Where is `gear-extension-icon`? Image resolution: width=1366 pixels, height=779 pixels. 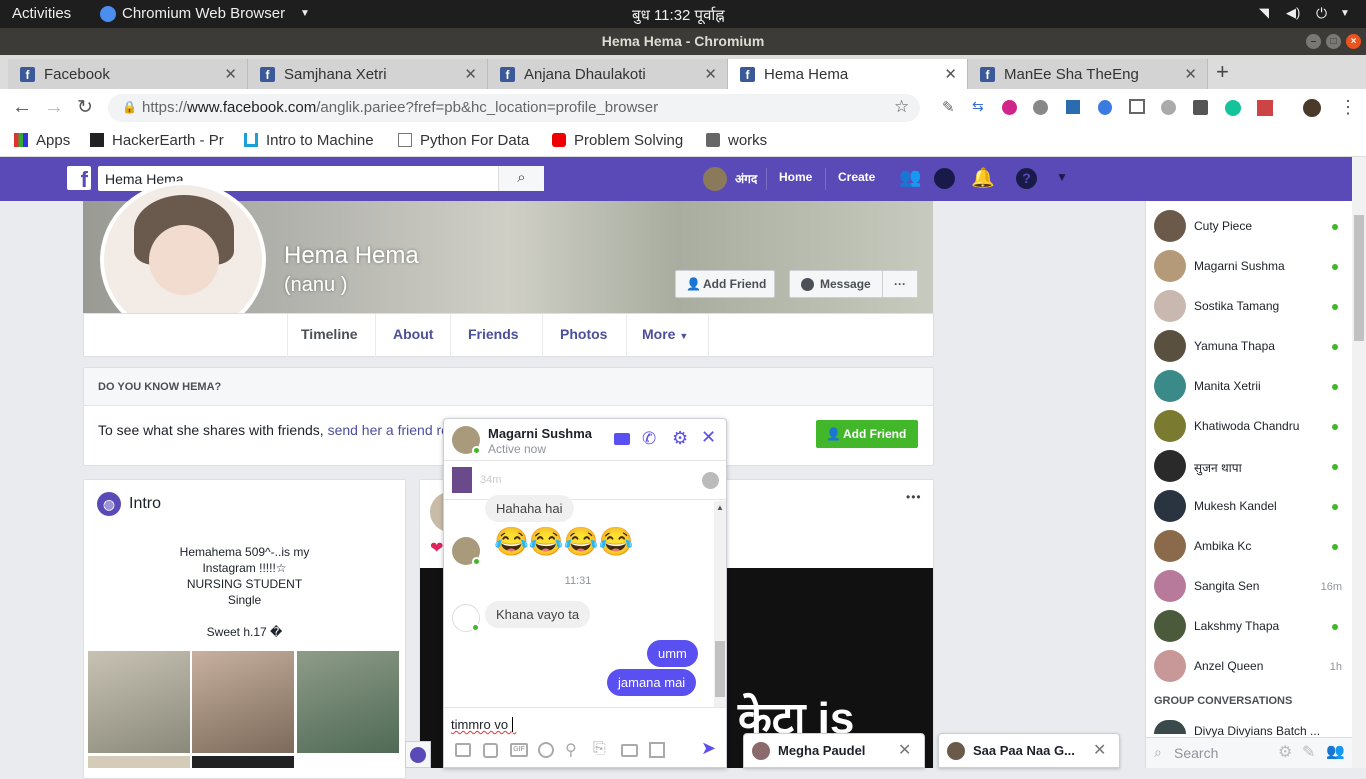 gear-extension-icon is located at coordinates (1040, 107).